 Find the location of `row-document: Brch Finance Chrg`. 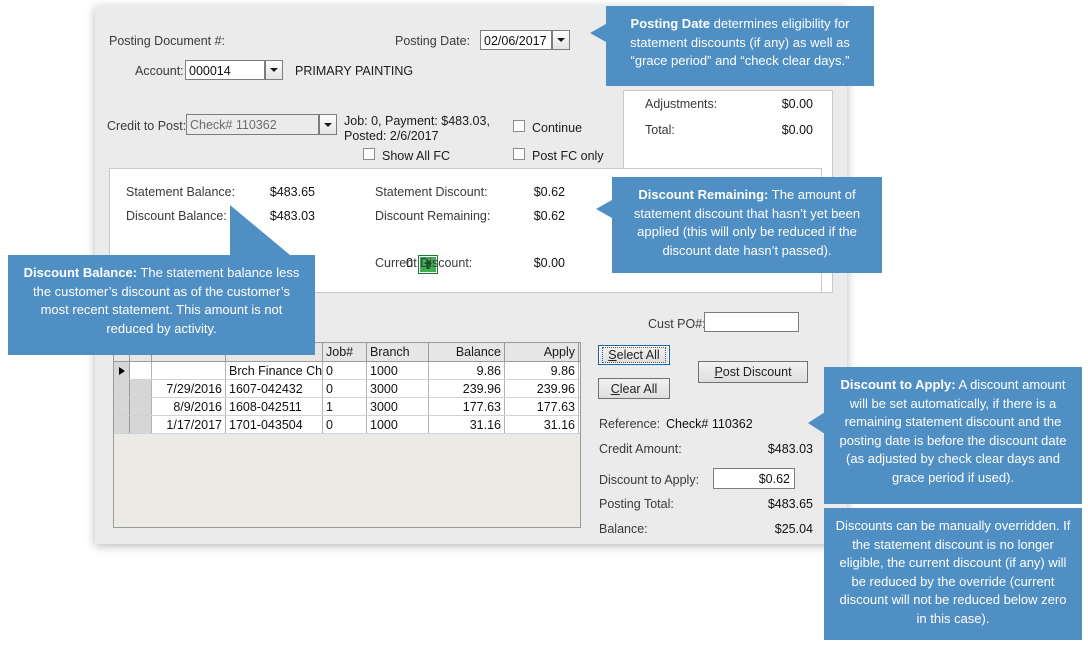

row-document: Brch Finance Chrg is located at coordinates (274, 370).